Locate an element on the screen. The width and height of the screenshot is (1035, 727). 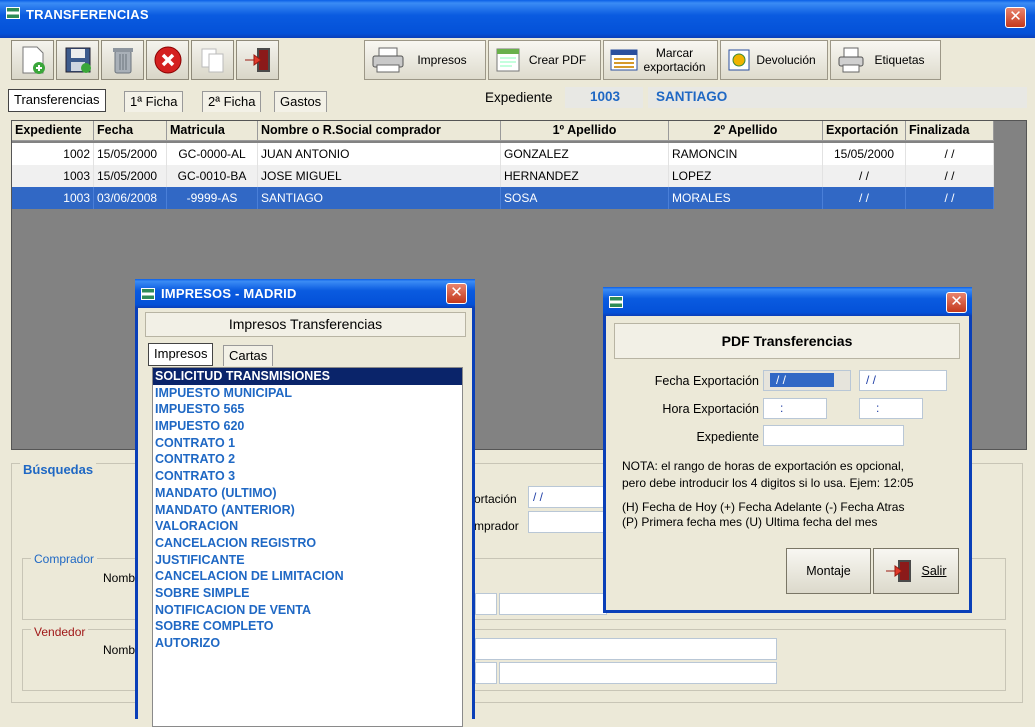
list-item: SOBRE COMPLETO is located at coordinates (307, 626).